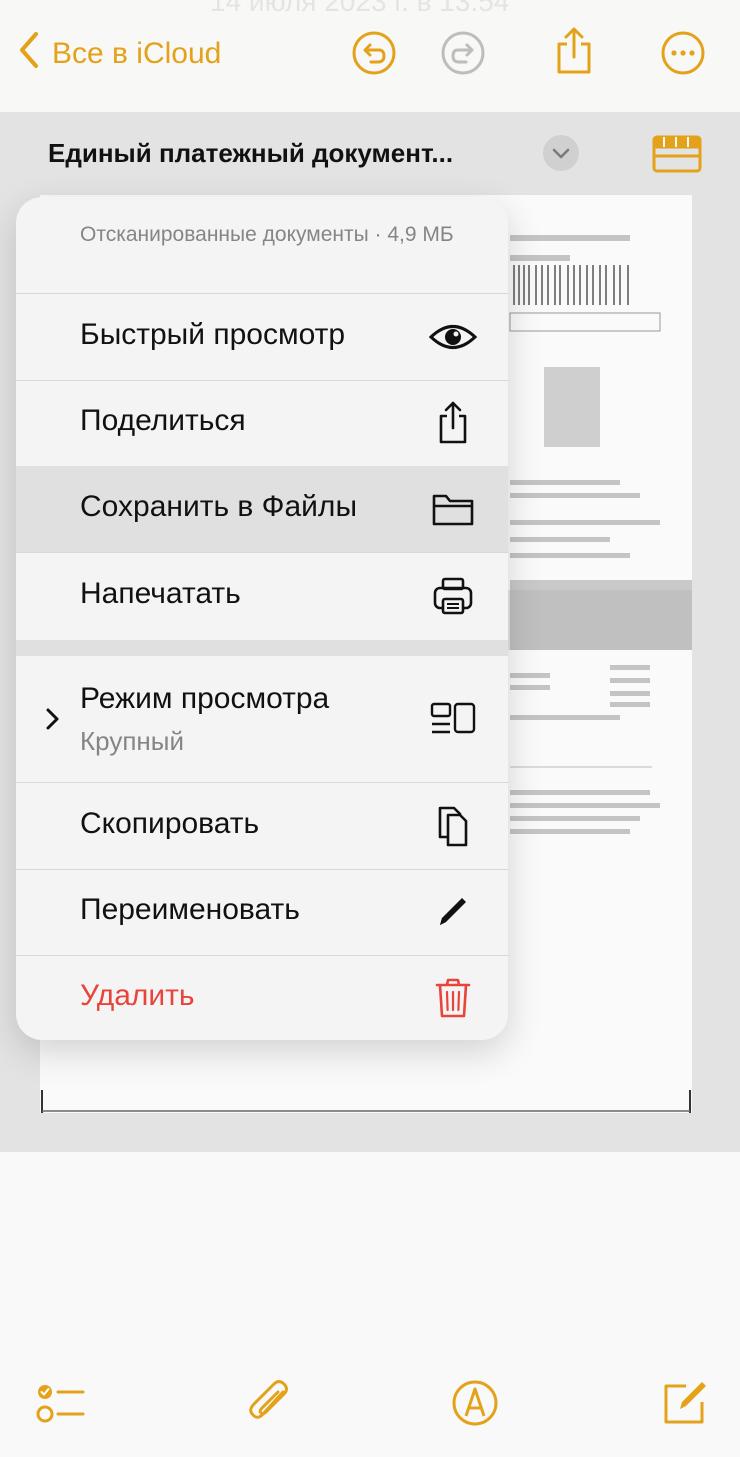 The width and height of the screenshot is (740, 1457). What do you see at coordinates (29, 54) in the screenshot?
I see `chevron-left-icon` at bounding box center [29, 54].